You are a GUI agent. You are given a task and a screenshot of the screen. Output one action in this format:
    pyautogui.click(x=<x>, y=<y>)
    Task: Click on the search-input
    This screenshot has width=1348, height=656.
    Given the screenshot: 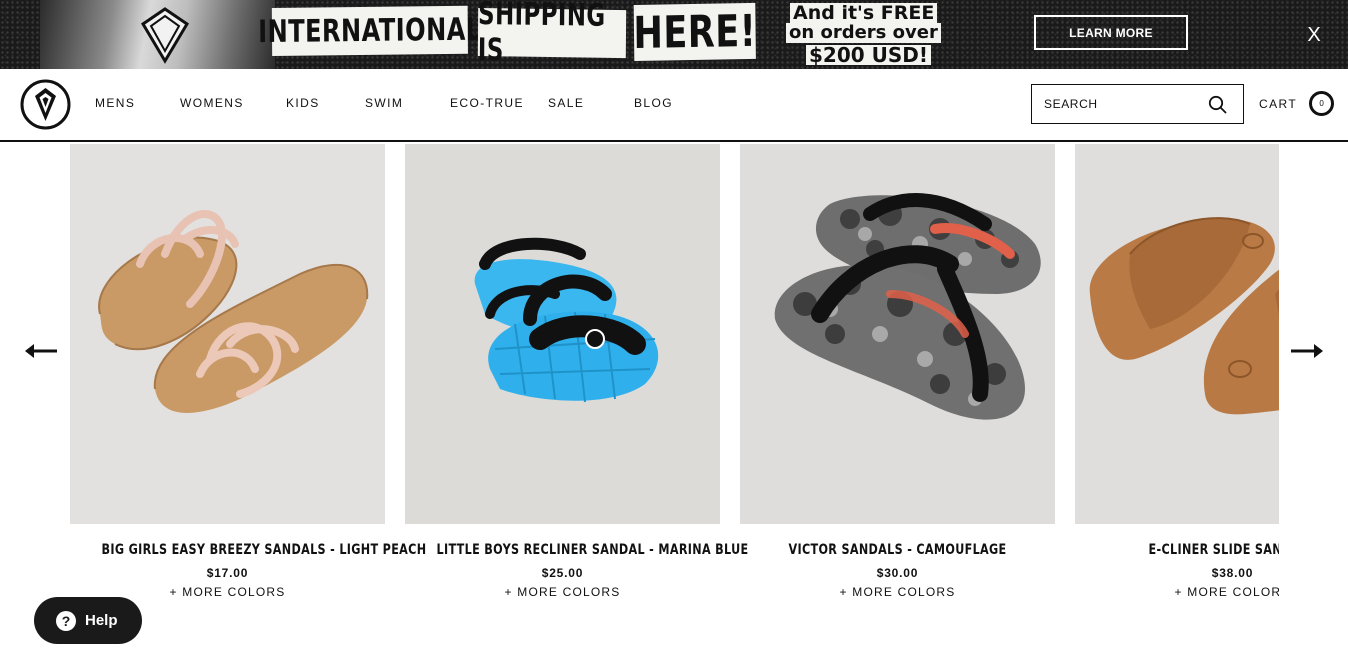 What is the action you would take?
    pyautogui.click(x=1124, y=104)
    